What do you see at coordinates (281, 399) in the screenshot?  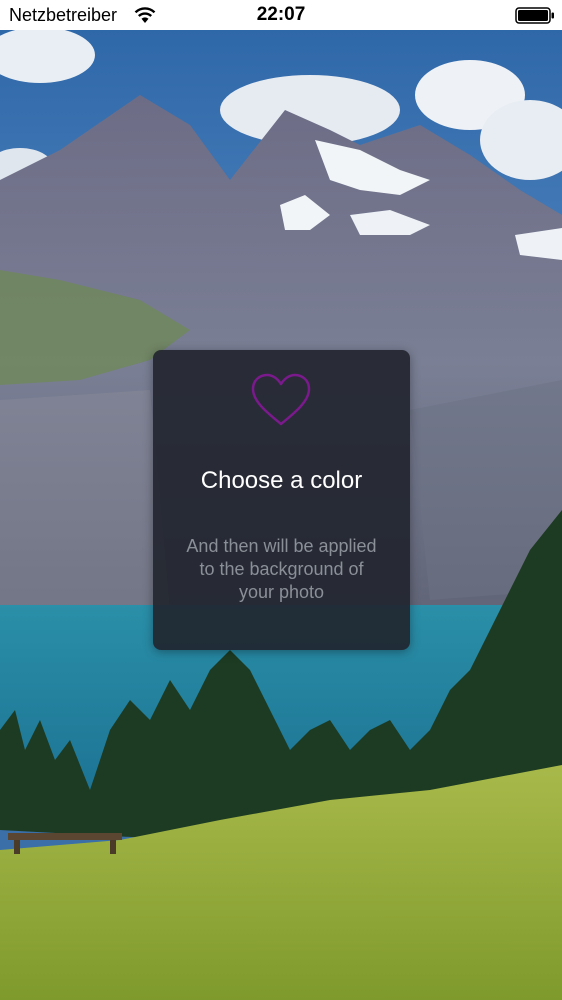 I see `heart-outline-icon` at bounding box center [281, 399].